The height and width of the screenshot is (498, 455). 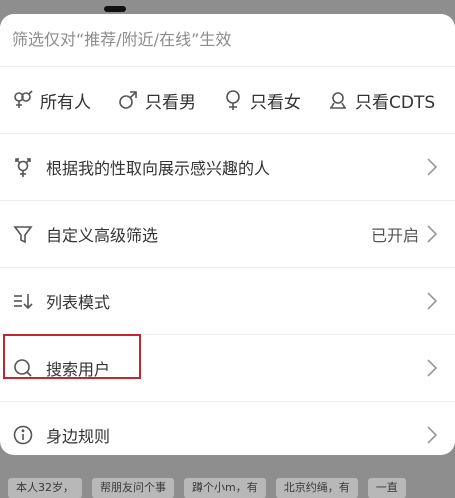 I want to click on row-orientation-match: 根据我的性取向展示感兴趣的人, so click(x=227, y=167).